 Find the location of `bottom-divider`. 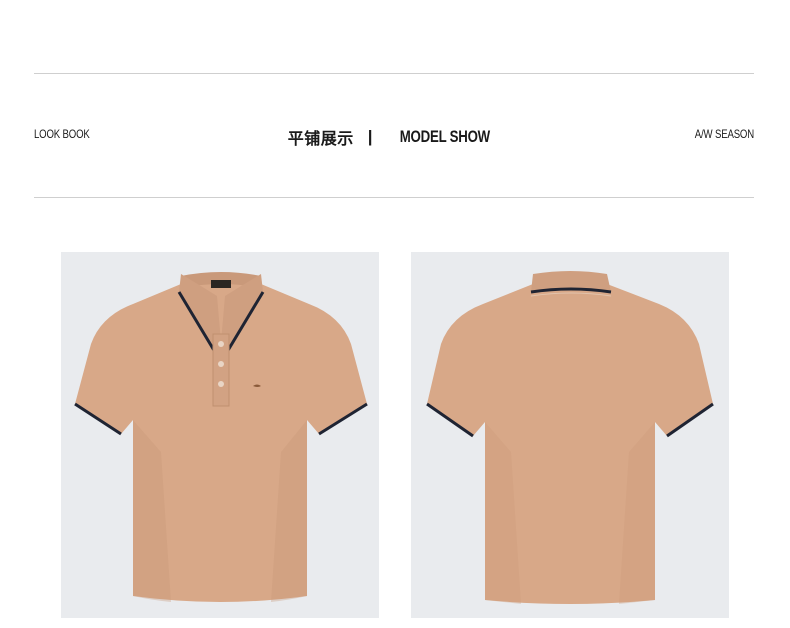

bottom-divider is located at coordinates (394, 197).